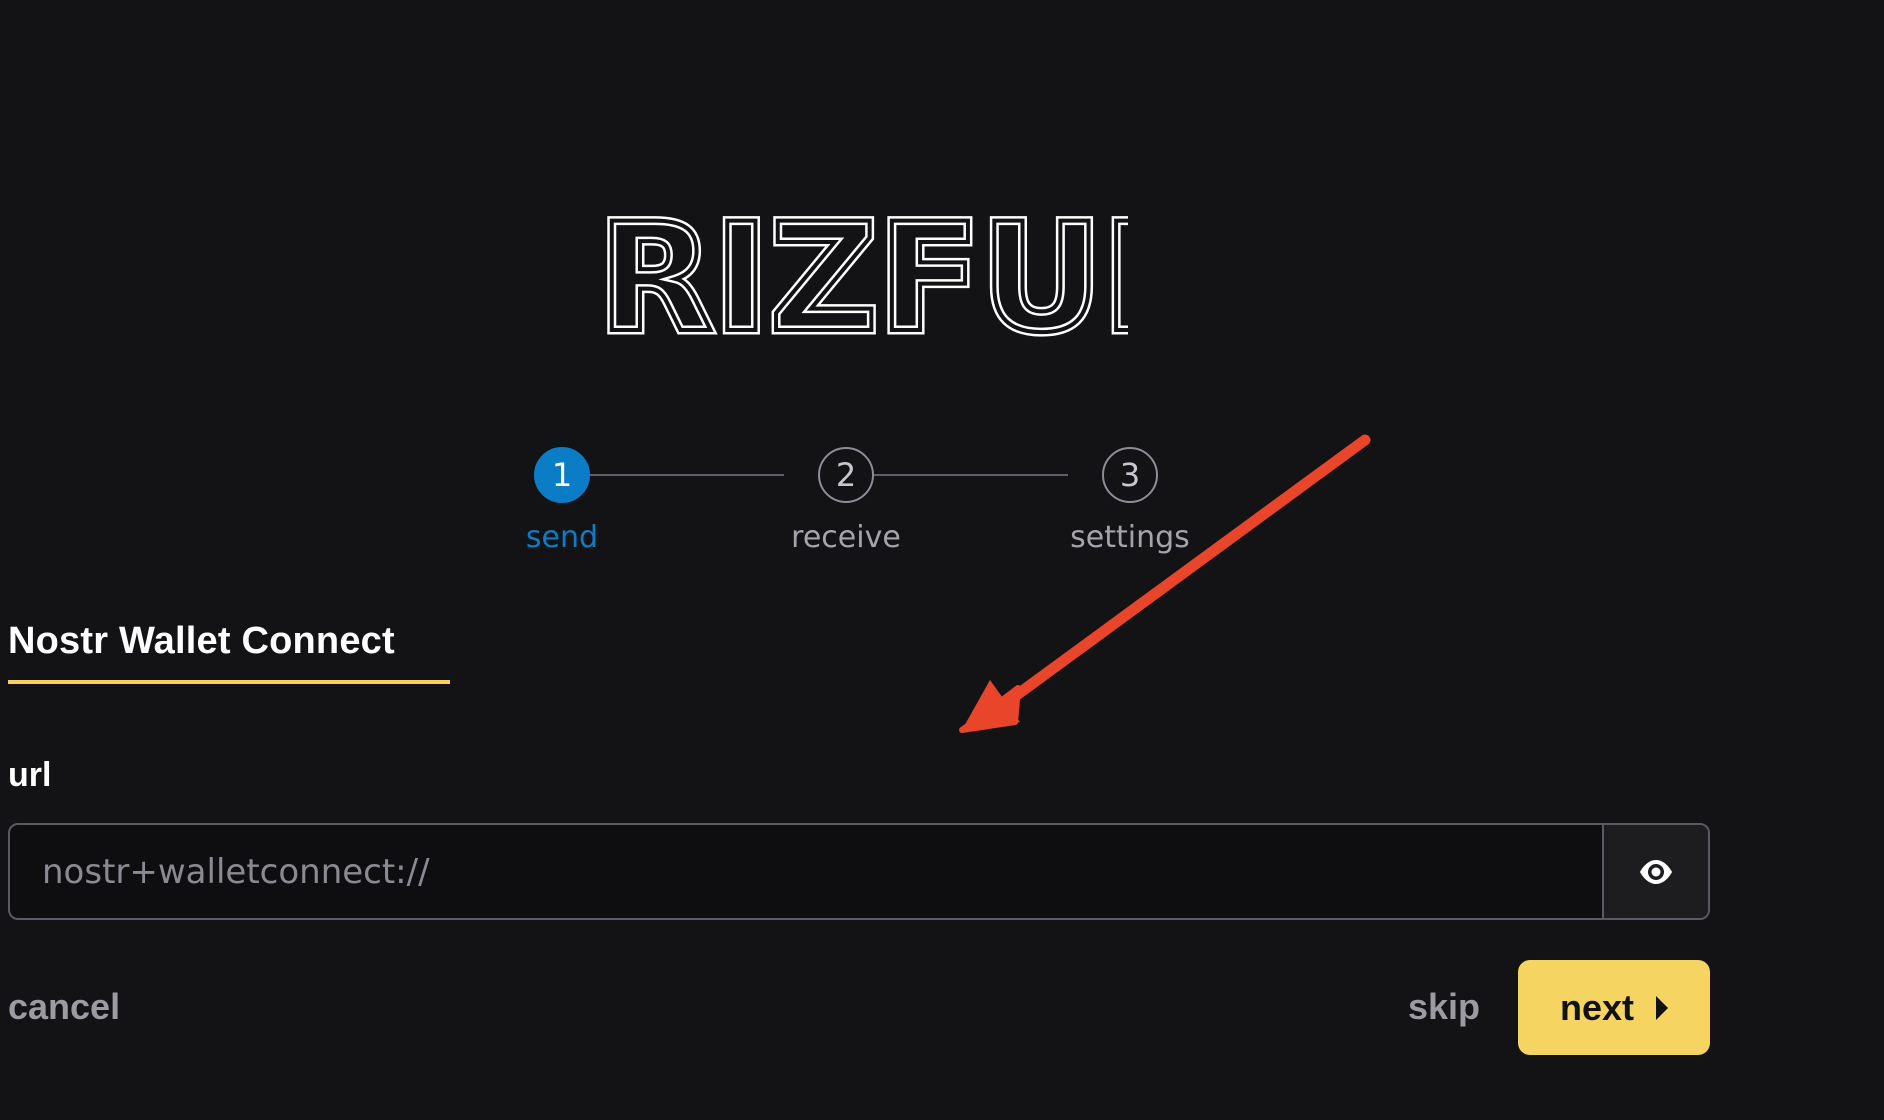  I want to click on next-button-label: next, so click(1597, 1007).